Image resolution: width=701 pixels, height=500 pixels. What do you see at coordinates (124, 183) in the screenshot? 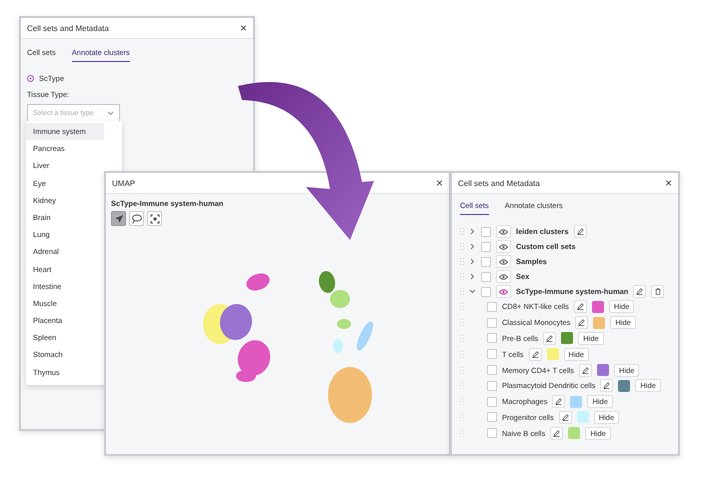
I see `window-title: UMAP` at bounding box center [124, 183].